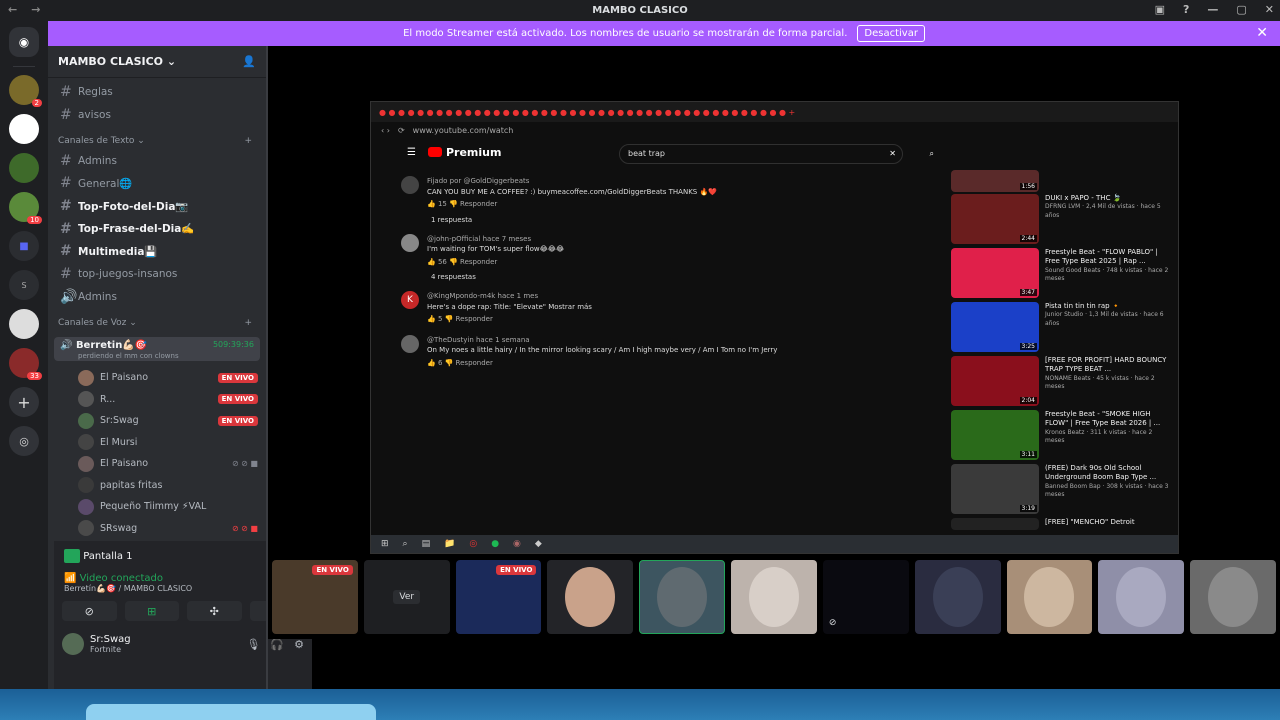 This screenshot has height=720, width=1280. Describe the element at coordinates (153, 378) in the screenshot. I see `voice-user: El Paisano EN VIVO` at that location.